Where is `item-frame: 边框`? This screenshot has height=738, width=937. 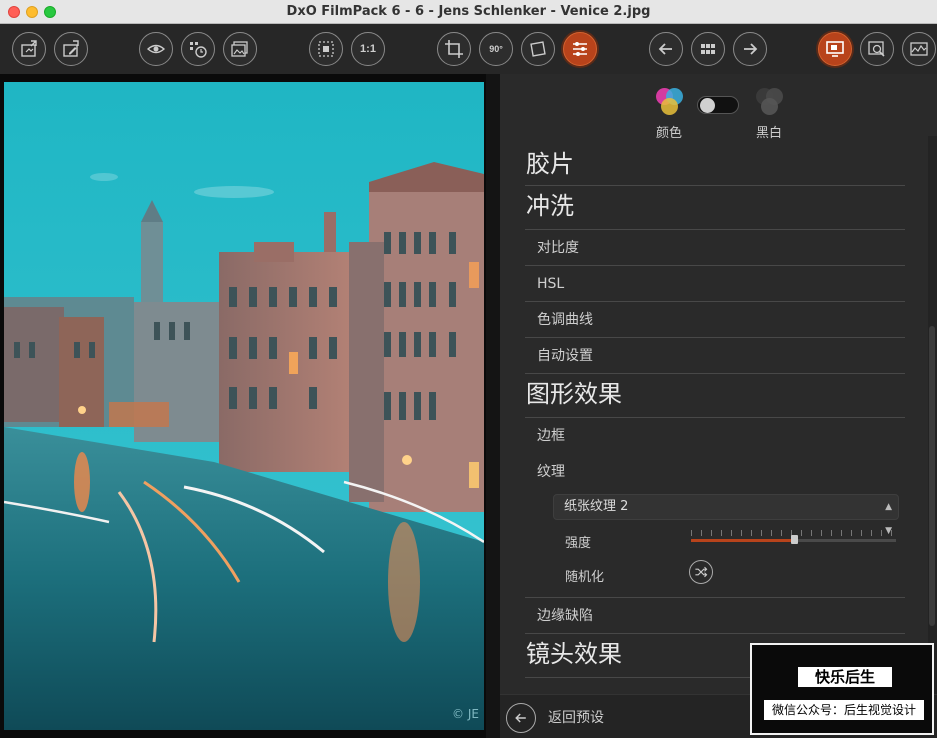
item-frame: 边框 is located at coordinates (715, 436).